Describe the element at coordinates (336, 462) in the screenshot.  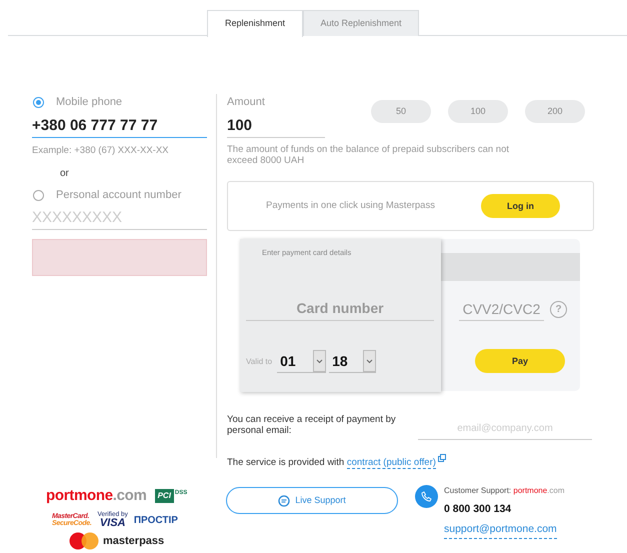
I see `service-text: The service is provided with contract (public offer)` at that location.